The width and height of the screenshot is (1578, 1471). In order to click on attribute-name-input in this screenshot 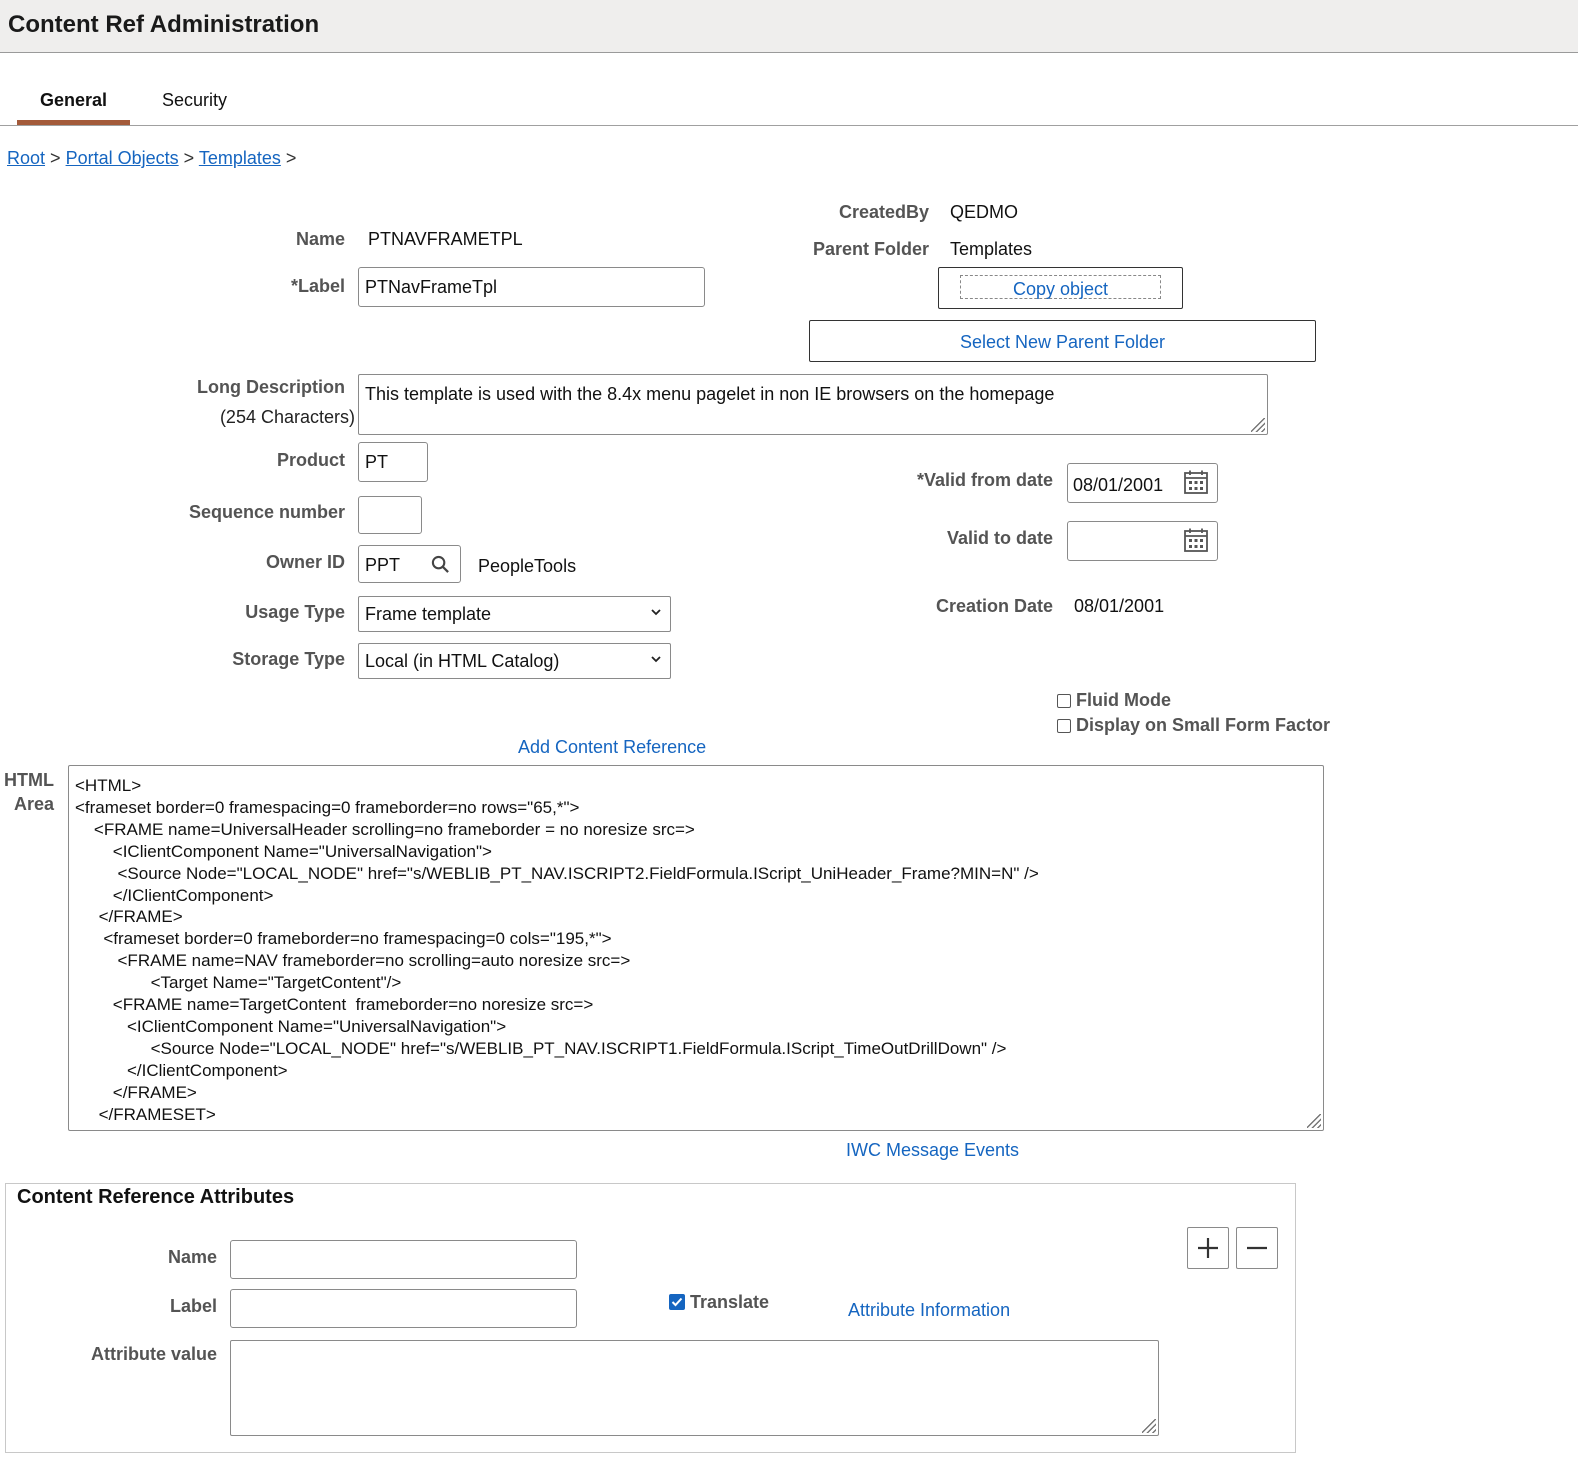, I will do `click(403, 1259)`.